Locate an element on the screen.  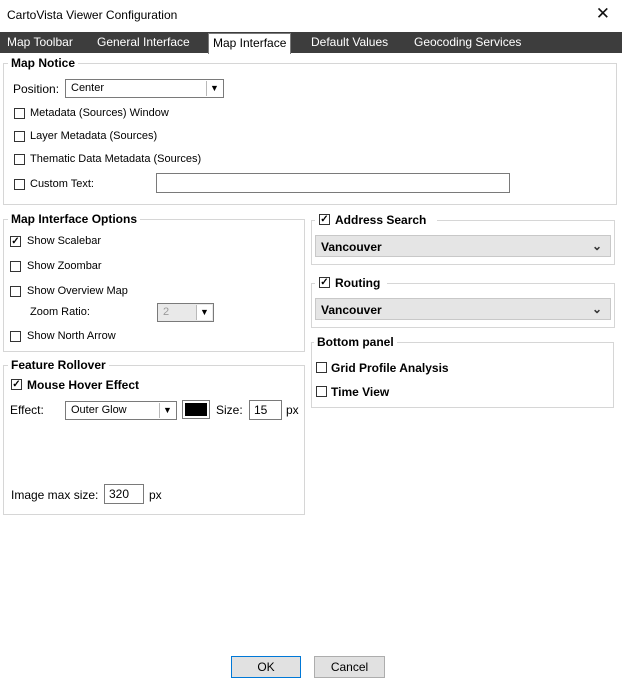
zoom-ratio-label: Zoom Ratio: is located at coordinates (60, 312).